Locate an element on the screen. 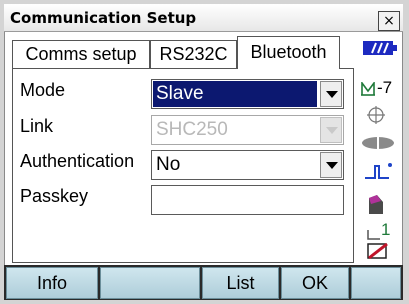 This screenshot has height=304, width=409. tilt-icon is located at coordinates (368, 89).